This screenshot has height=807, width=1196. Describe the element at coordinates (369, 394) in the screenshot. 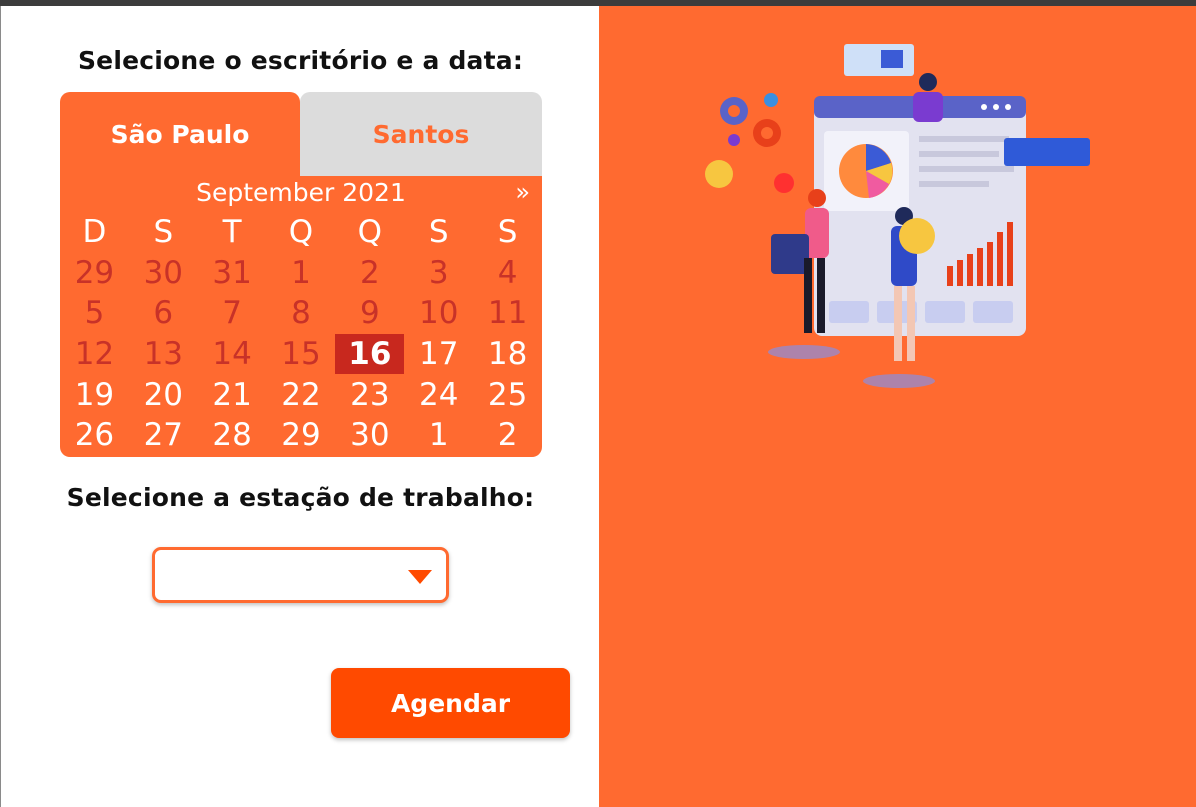

I see `calendar-day: 23` at that location.